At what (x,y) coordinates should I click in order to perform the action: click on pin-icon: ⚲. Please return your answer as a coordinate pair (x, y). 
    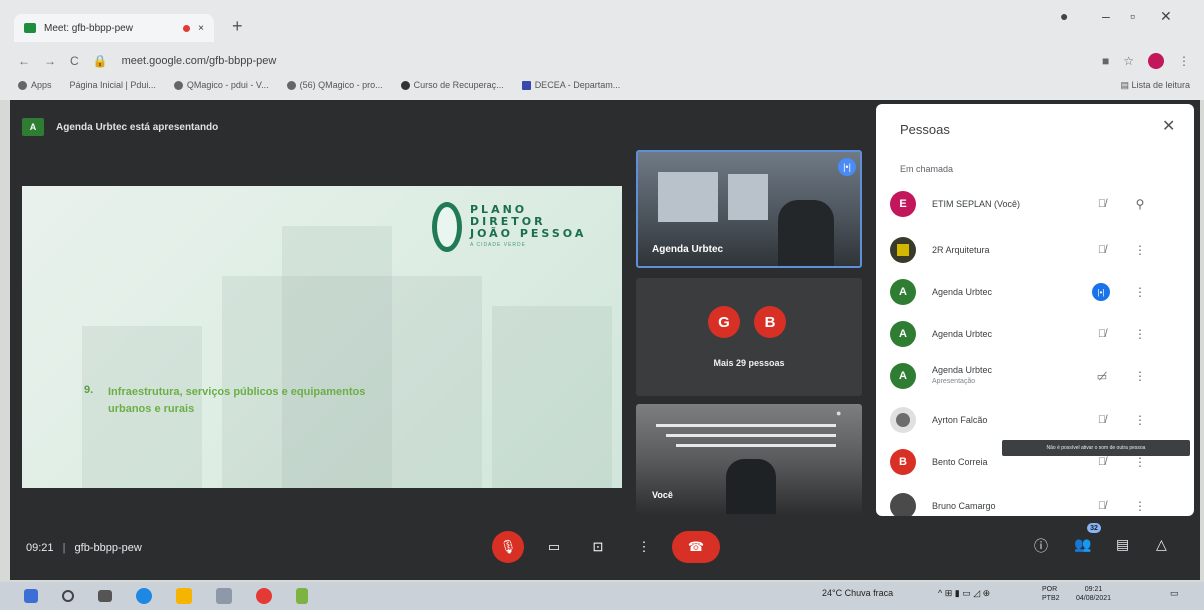
    Looking at the image, I should click on (1140, 204).